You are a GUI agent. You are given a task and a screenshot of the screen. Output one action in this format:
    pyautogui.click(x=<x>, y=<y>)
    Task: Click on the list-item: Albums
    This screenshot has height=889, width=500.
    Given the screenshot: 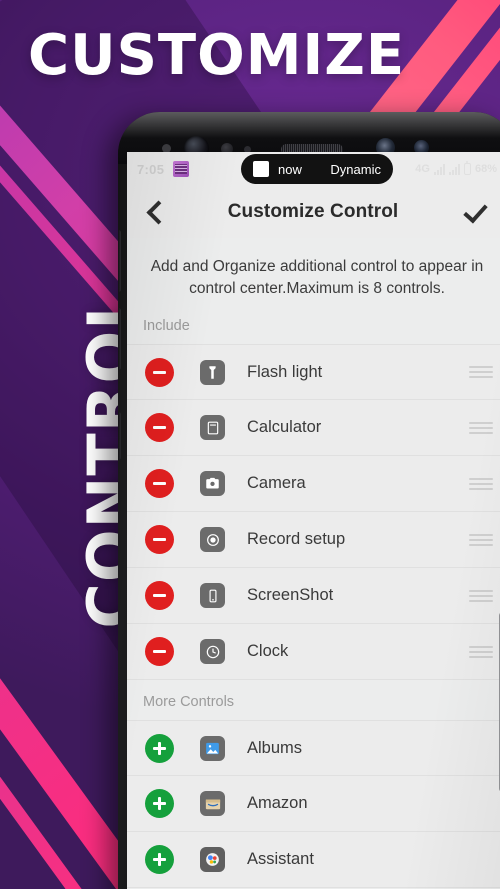 What is the action you would take?
    pyautogui.click(x=313, y=748)
    